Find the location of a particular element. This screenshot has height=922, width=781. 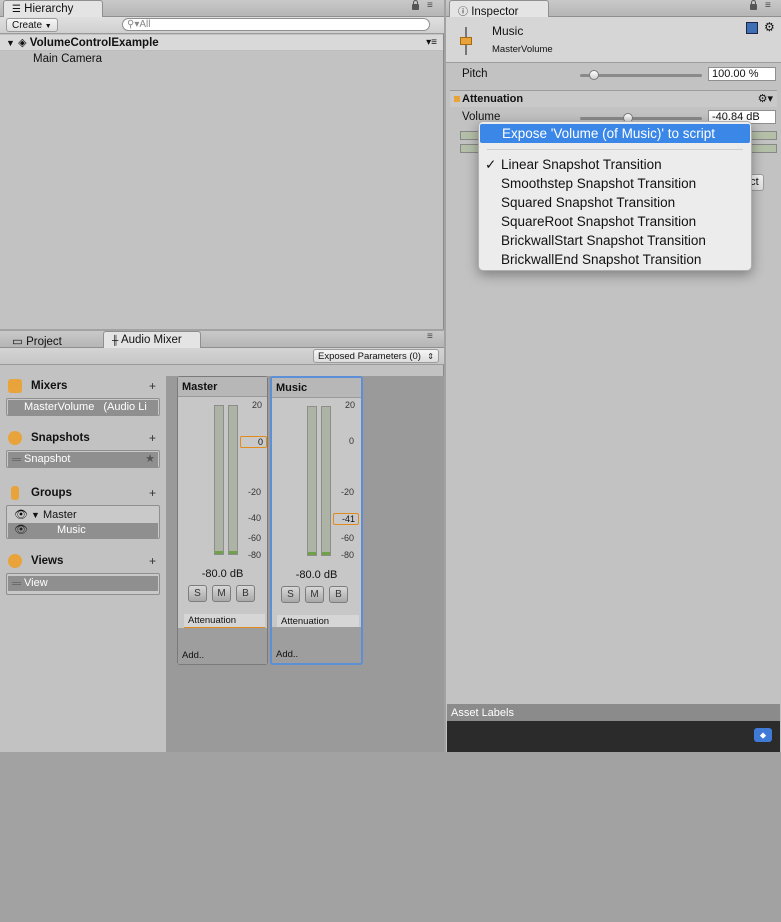

inspector-header: Music MasterVolume ⚙ is located at coordinates (613, 40).